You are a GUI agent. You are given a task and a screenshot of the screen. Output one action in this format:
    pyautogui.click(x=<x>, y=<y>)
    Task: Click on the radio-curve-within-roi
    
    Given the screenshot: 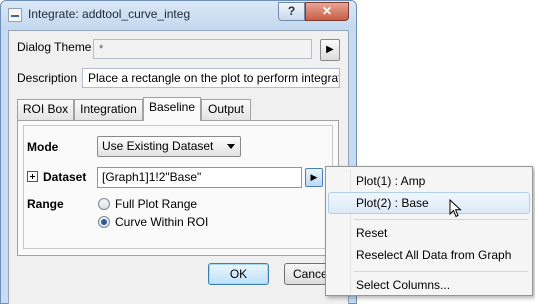 What is the action you would take?
    pyautogui.click(x=104, y=222)
    